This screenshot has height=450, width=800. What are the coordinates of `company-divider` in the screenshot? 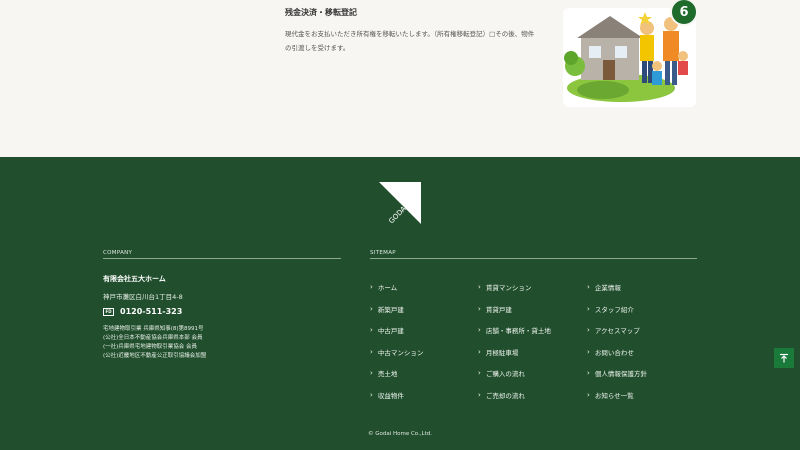 It's located at (222, 258).